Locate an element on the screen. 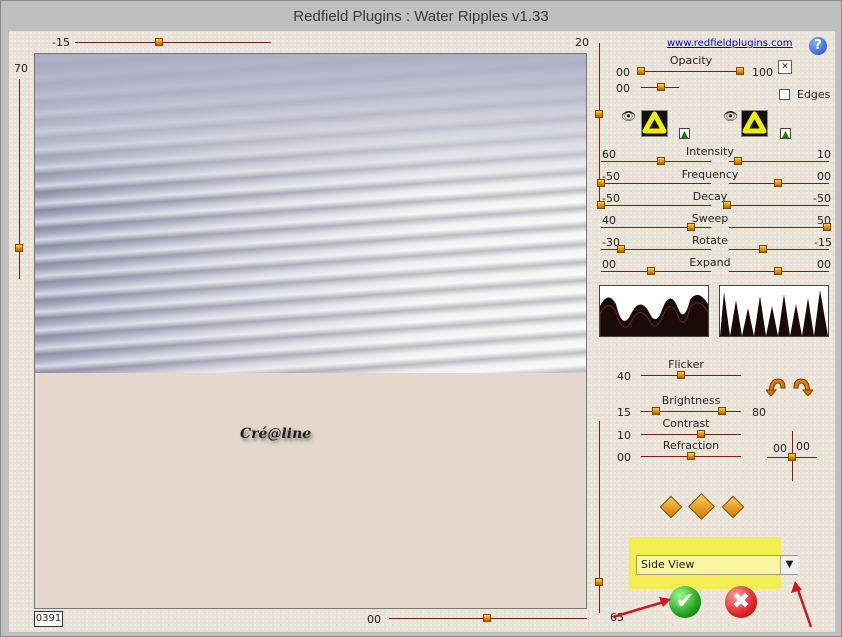 The width and height of the screenshot is (842, 637). wave-profile-left is located at coordinates (654, 311).